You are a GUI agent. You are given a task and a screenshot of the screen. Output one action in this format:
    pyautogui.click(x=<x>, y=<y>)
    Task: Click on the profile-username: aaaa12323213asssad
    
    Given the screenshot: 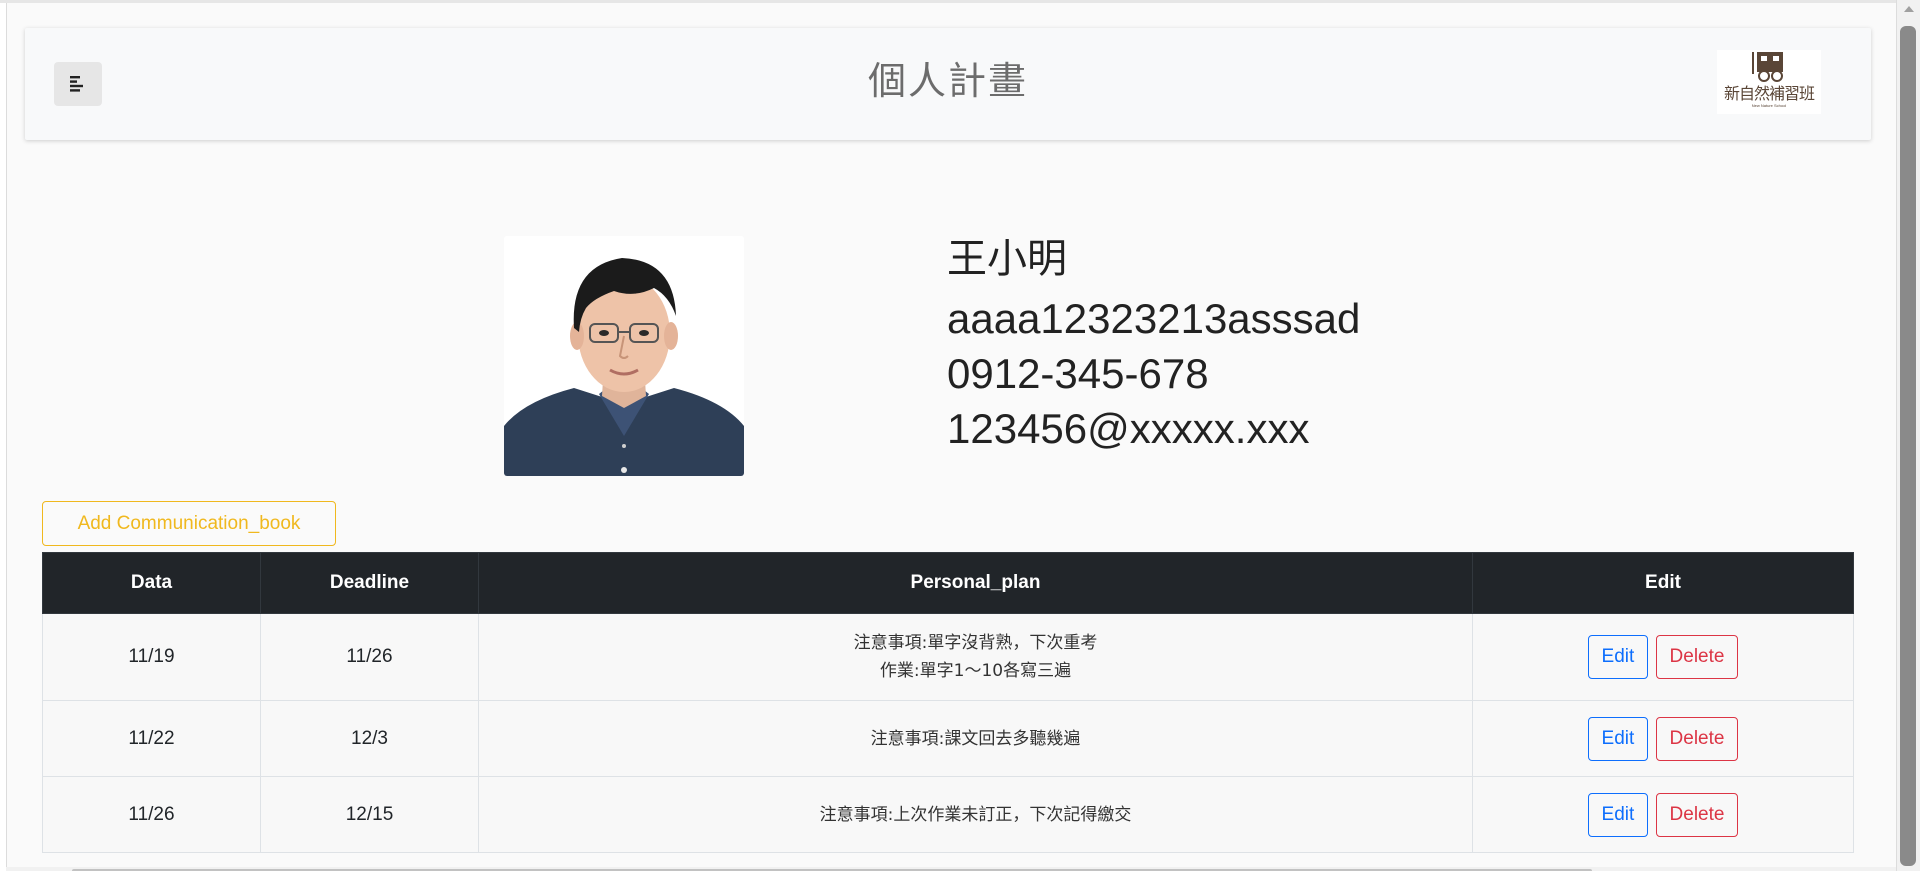 What is the action you would take?
    pyautogui.click(x=1154, y=318)
    